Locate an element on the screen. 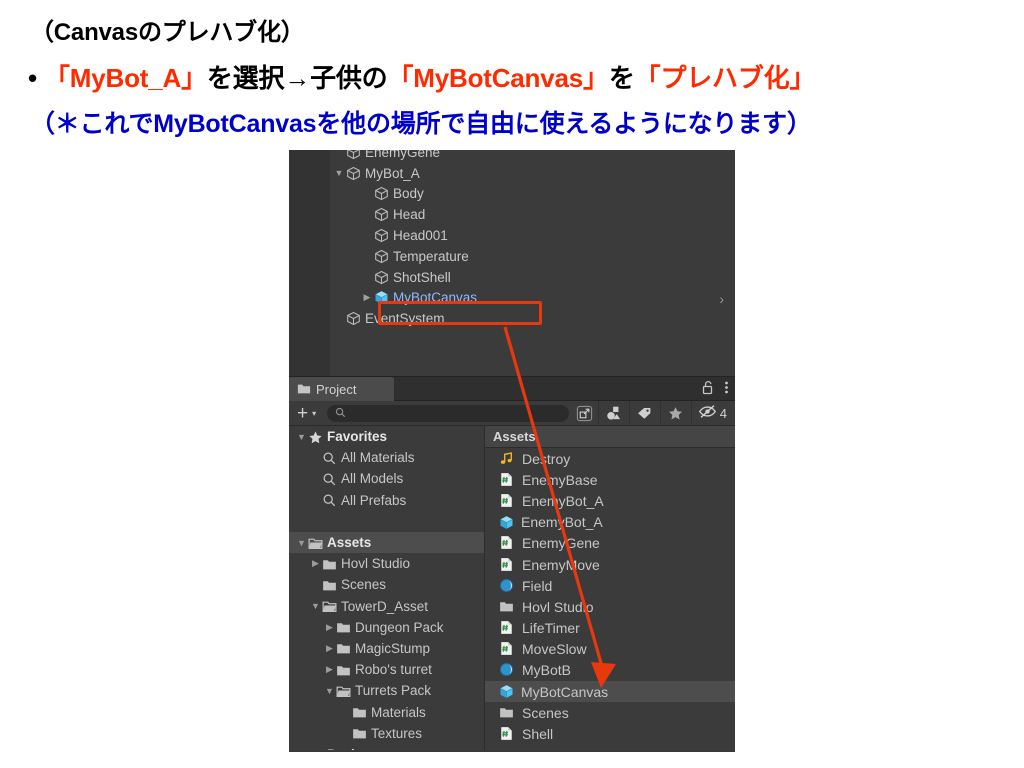 This screenshot has width=1024, height=768. row-expand-chevron-icon: › is located at coordinates (721, 299).